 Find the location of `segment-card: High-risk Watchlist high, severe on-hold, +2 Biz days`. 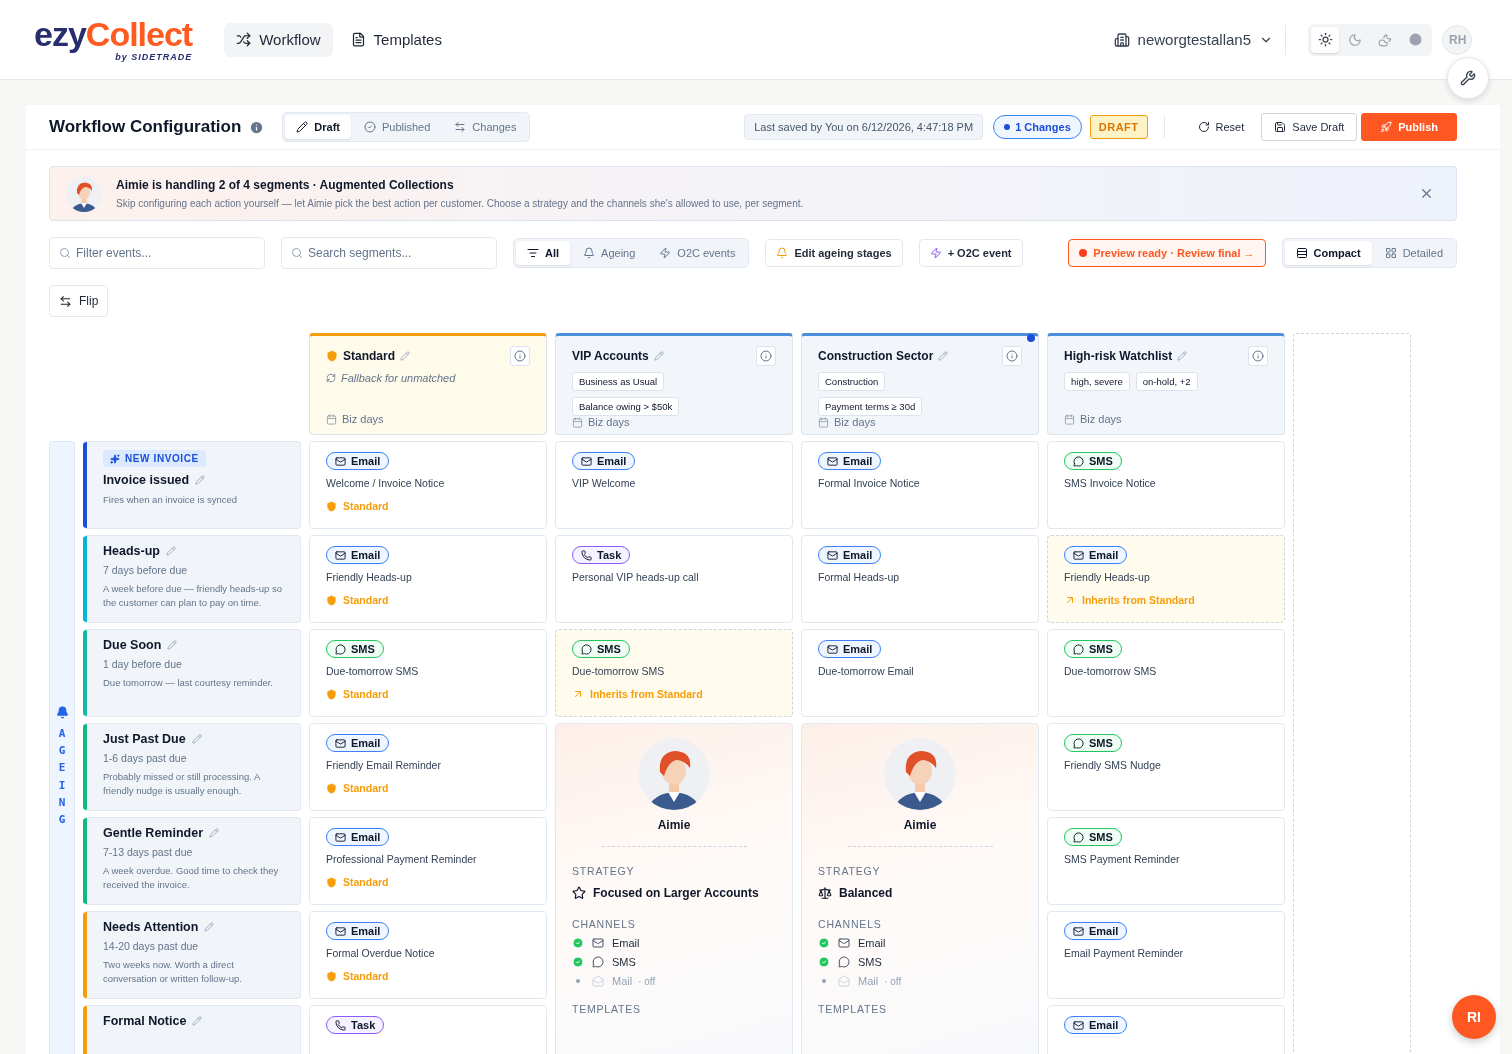

segment-card: High-risk Watchlist high, severe on-hold, +2 Biz days is located at coordinates (1166, 384).